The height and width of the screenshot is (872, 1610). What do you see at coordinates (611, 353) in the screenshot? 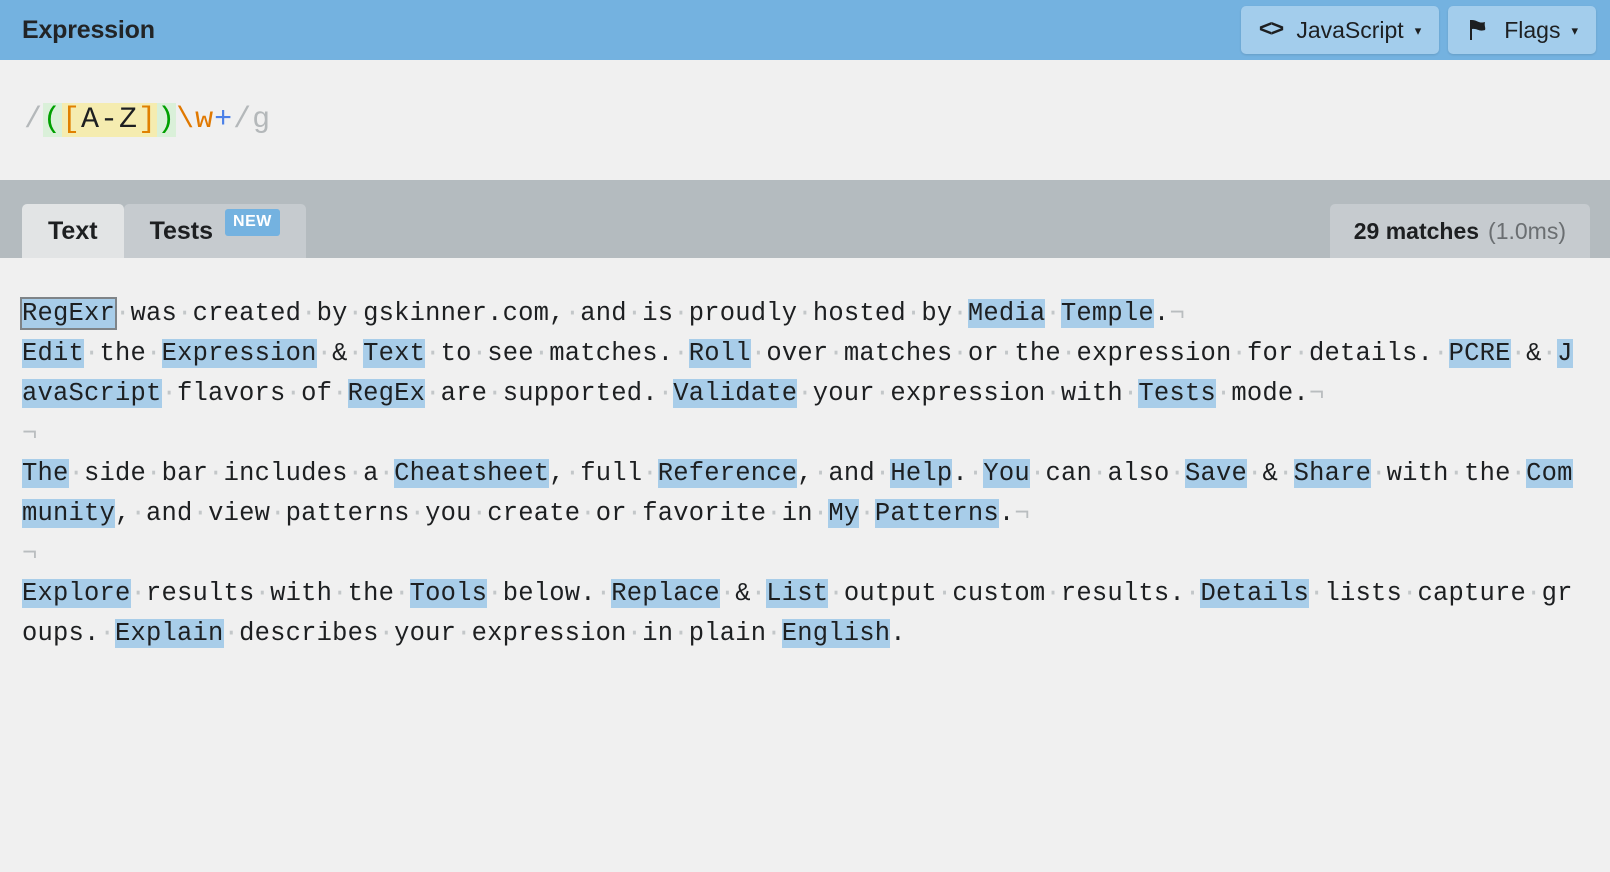
I see `text-word: matches.` at bounding box center [611, 353].